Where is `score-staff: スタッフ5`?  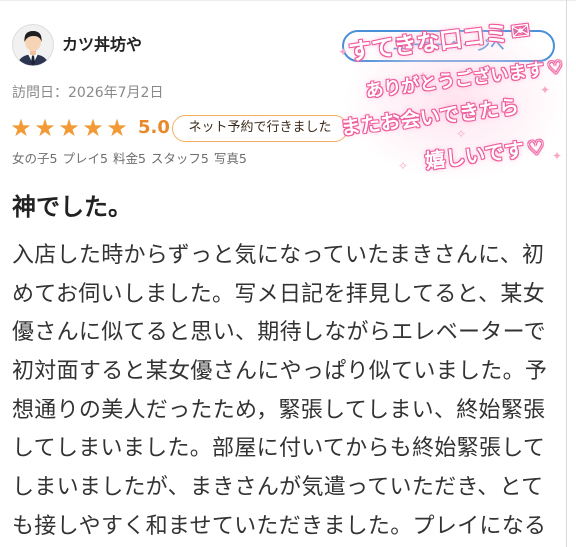 score-staff: スタッフ5 is located at coordinates (180, 158).